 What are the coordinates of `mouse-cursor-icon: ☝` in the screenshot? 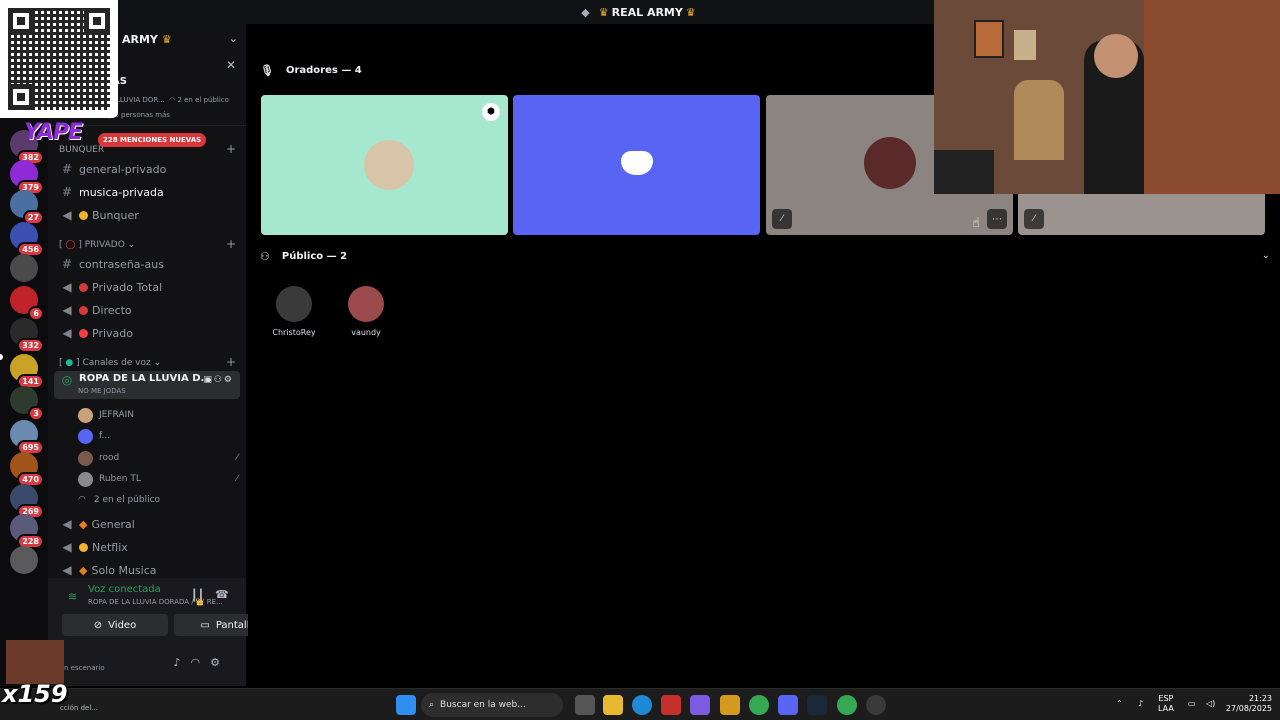 It's located at (976, 223).